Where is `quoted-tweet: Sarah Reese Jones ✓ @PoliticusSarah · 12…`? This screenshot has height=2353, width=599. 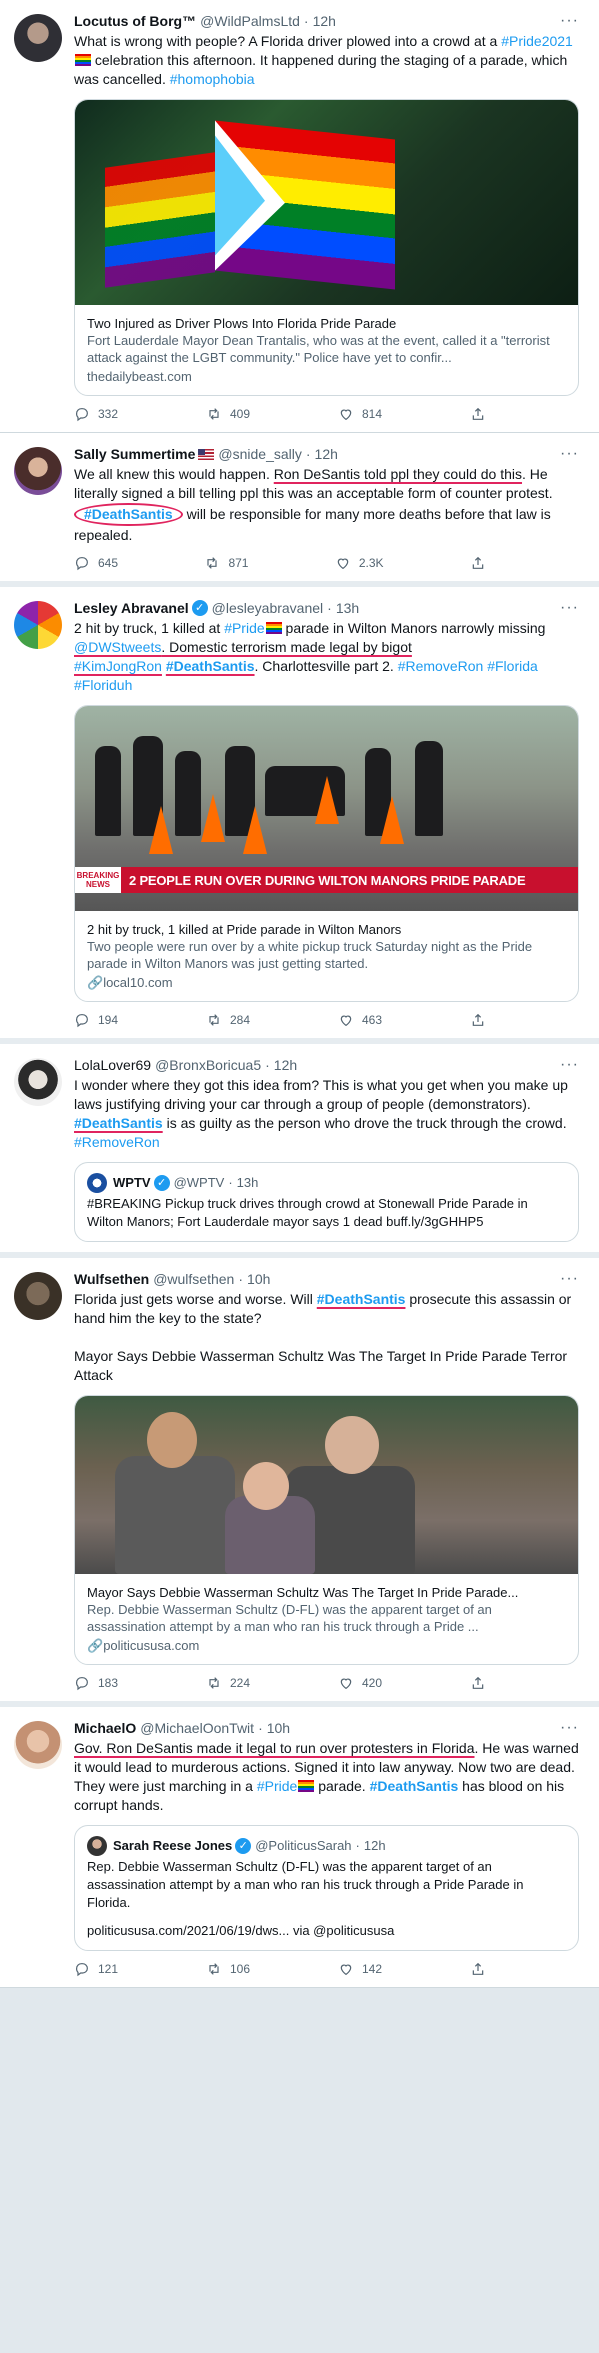
quoted-tweet: Sarah Reese Jones ✓ @PoliticusSarah · 12… is located at coordinates (326, 1888).